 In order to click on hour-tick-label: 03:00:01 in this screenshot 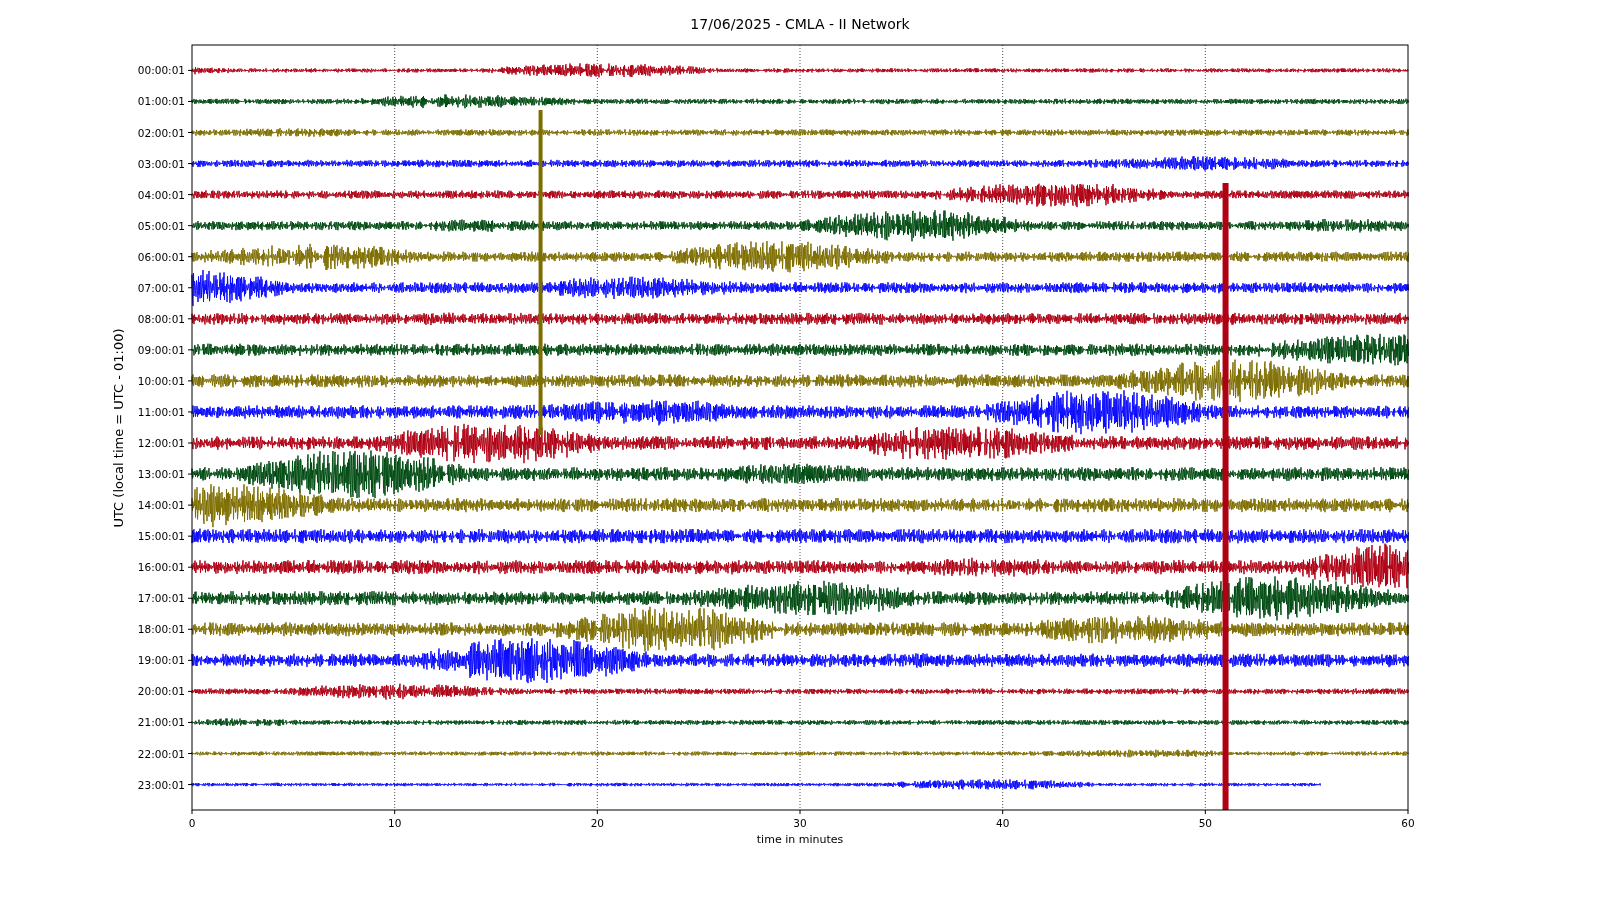, I will do `click(161, 163)`.